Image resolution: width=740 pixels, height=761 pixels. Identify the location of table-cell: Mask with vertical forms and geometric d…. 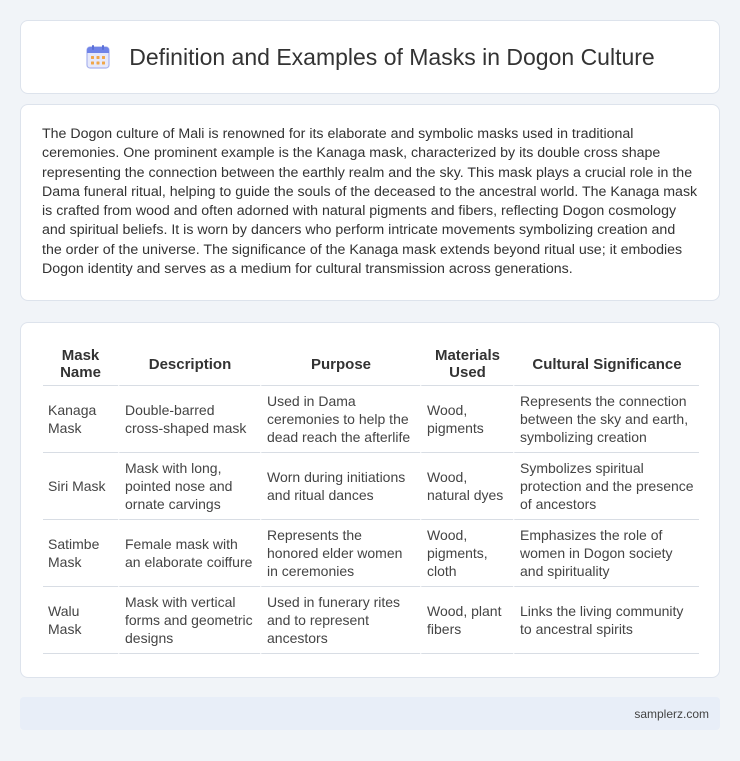
(189, 620).